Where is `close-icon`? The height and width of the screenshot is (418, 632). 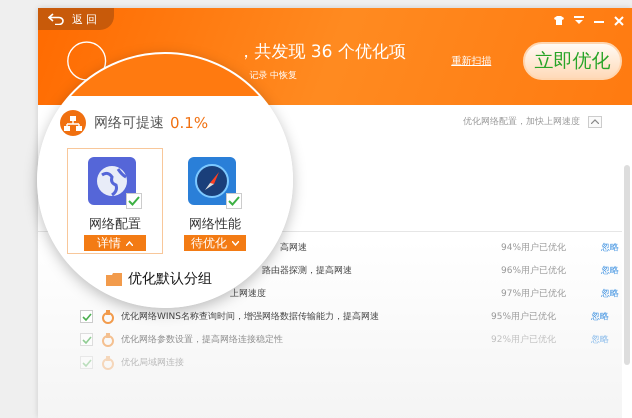
close-icon is located at coordinates (619, 21).